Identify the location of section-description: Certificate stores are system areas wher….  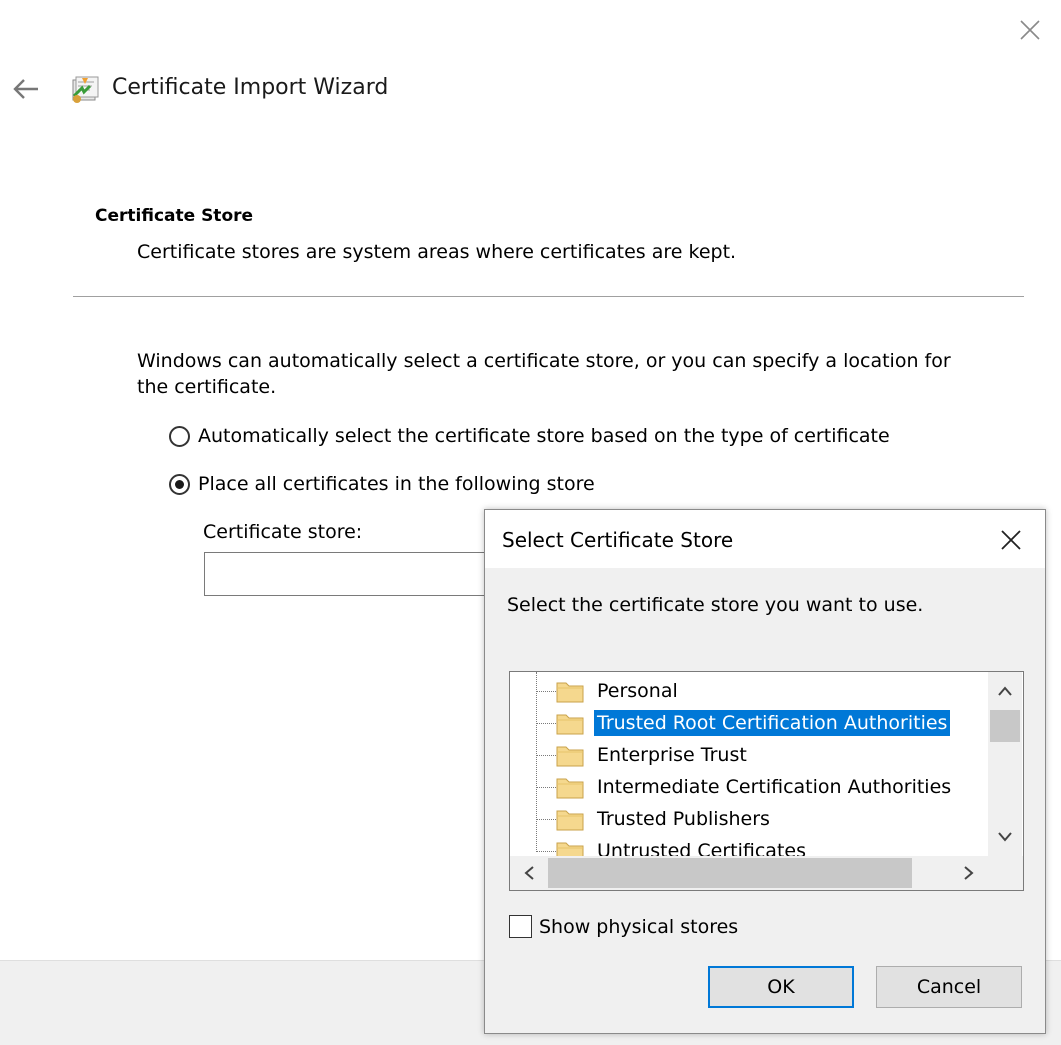
(437, 252).